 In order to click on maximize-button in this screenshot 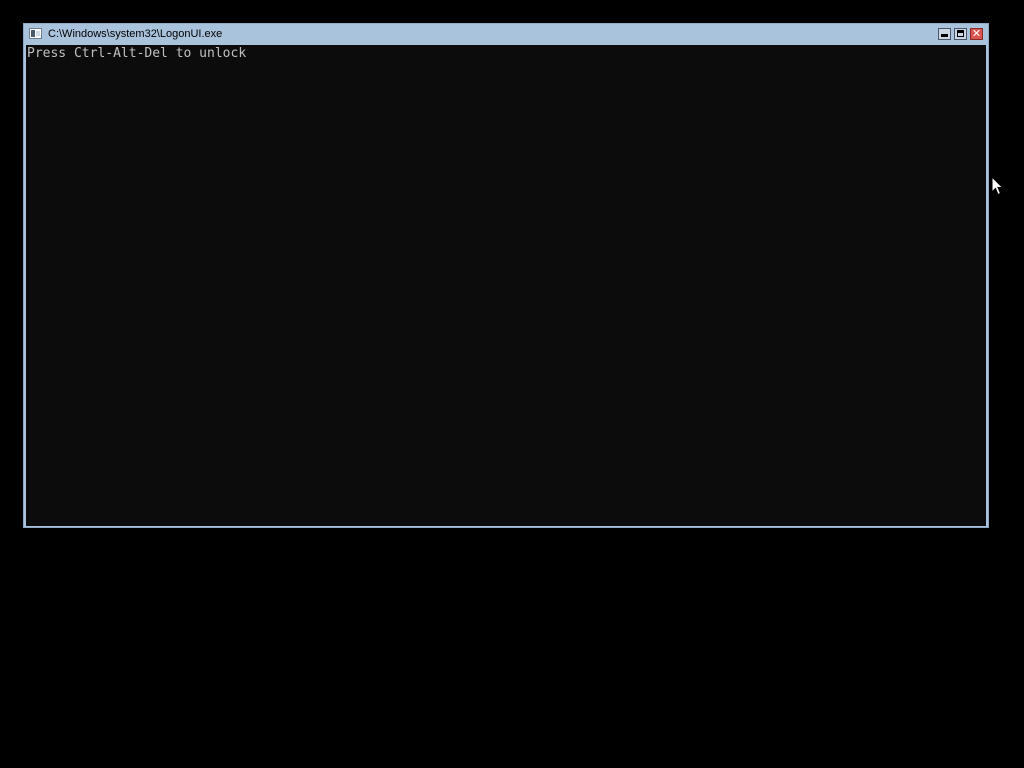, I will do `click(960, 34)`.